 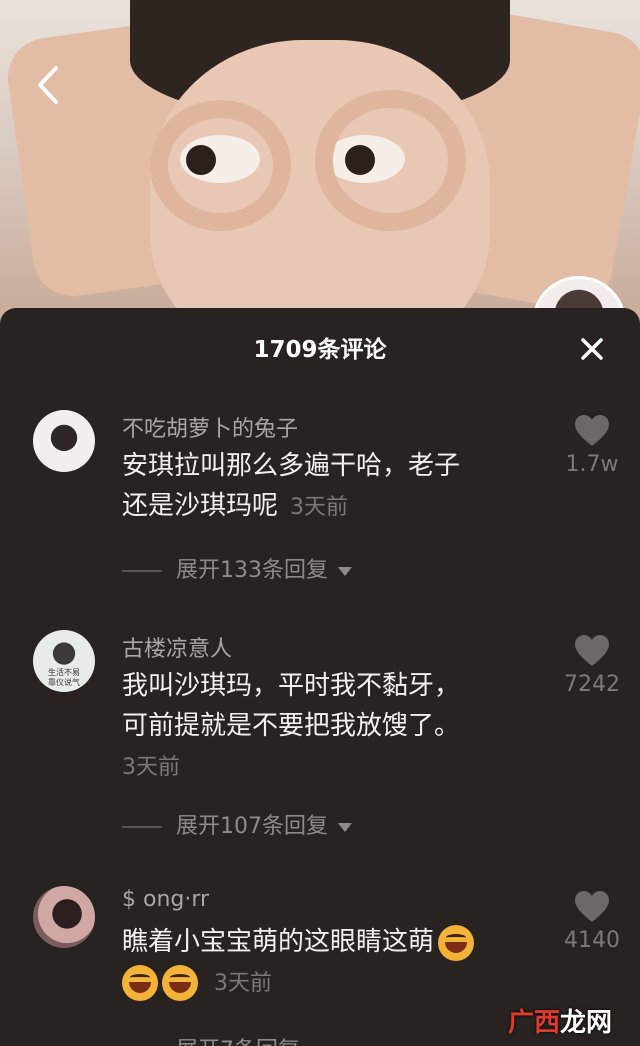 I want to click on expand-replies-label: 展开107条回复, so click(x=252, y=826).